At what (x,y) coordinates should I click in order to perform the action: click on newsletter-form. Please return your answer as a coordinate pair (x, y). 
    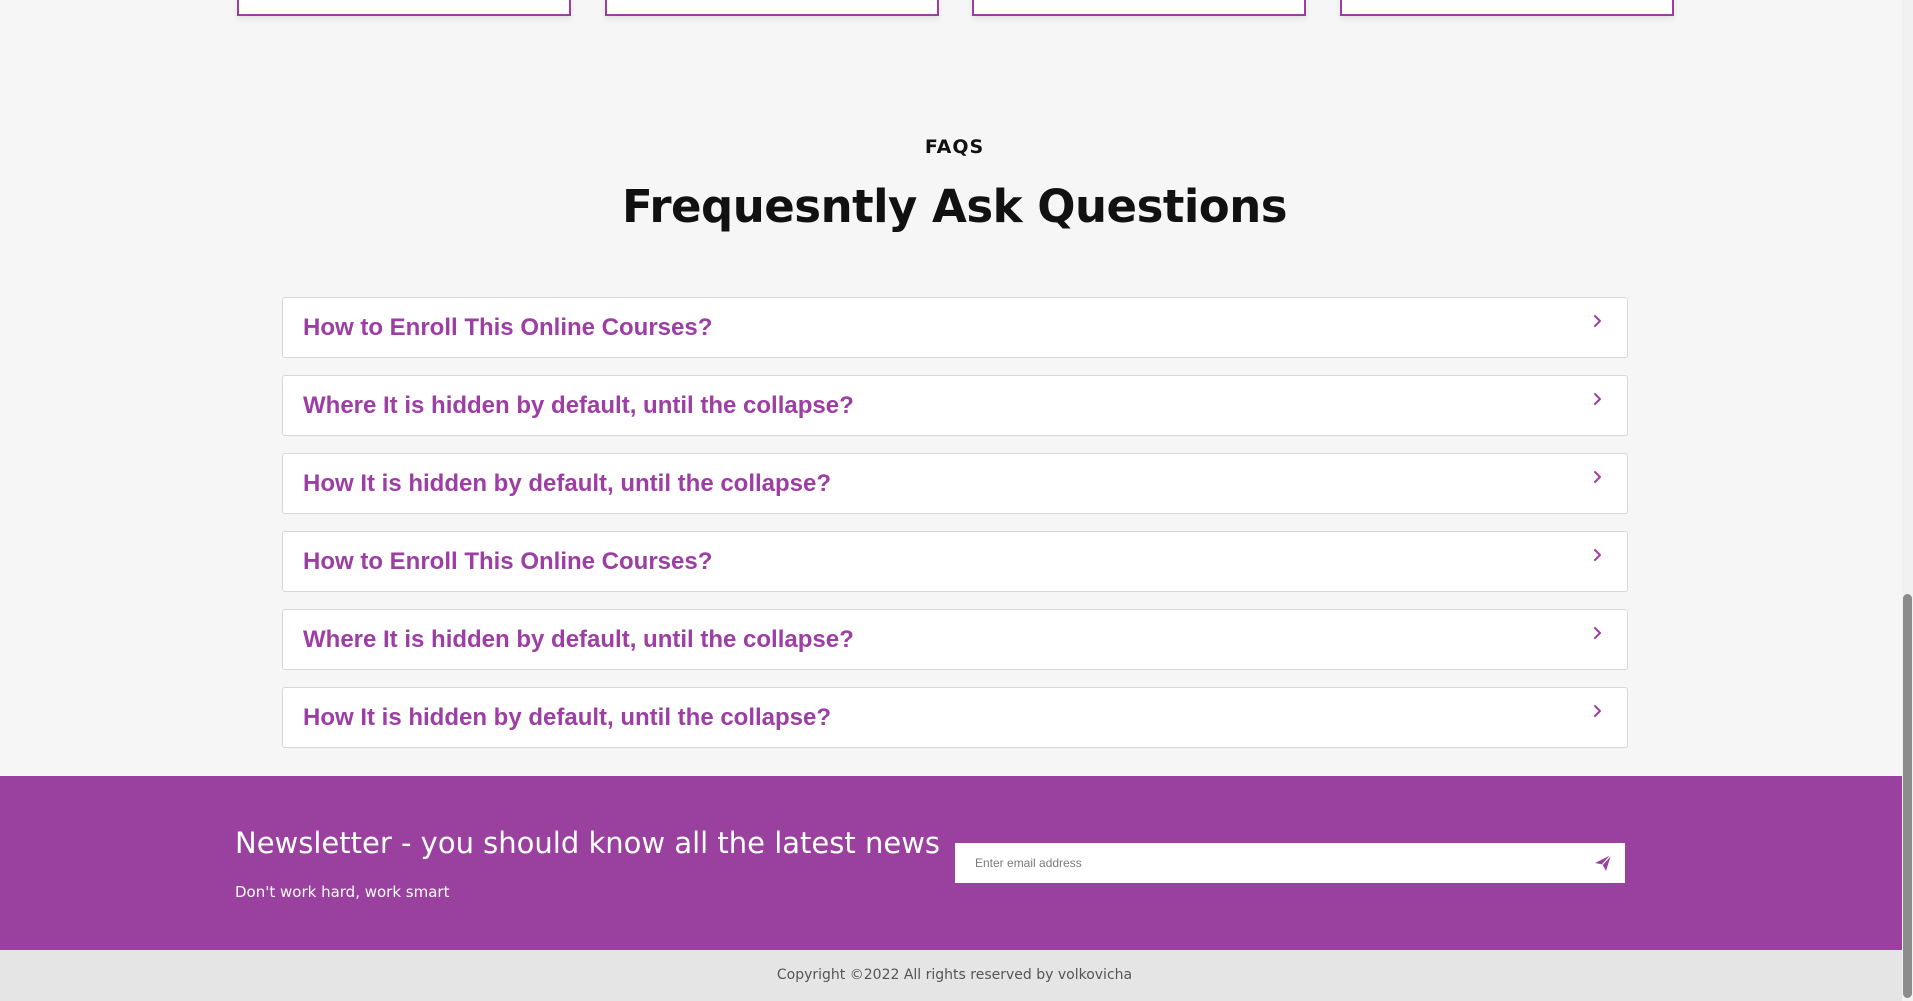
    Looking at the image, I should click on (1290, 863).